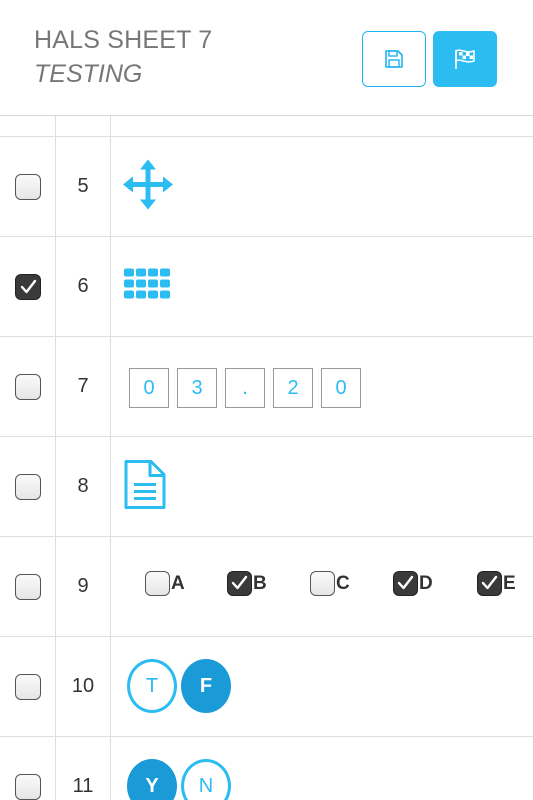  I want to click on no-choice-button: N, so click(206, 779).